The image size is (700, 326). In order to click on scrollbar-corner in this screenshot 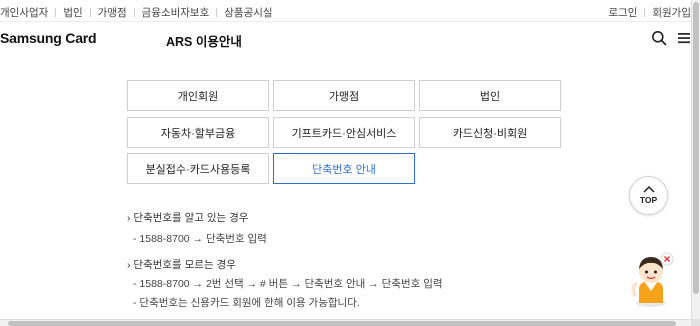, I will do `click(695, 322)`.